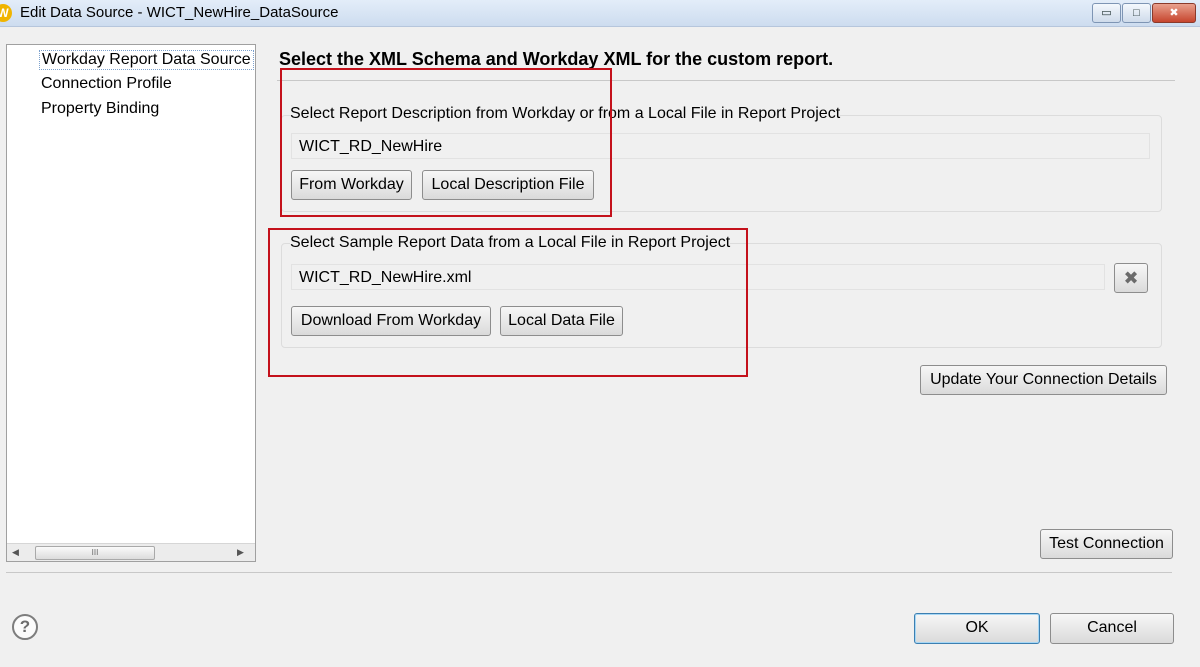 The height and width of the screenshot is (667, 1200). I want to click on cancel-button: Cancel, so click(1112, 628).